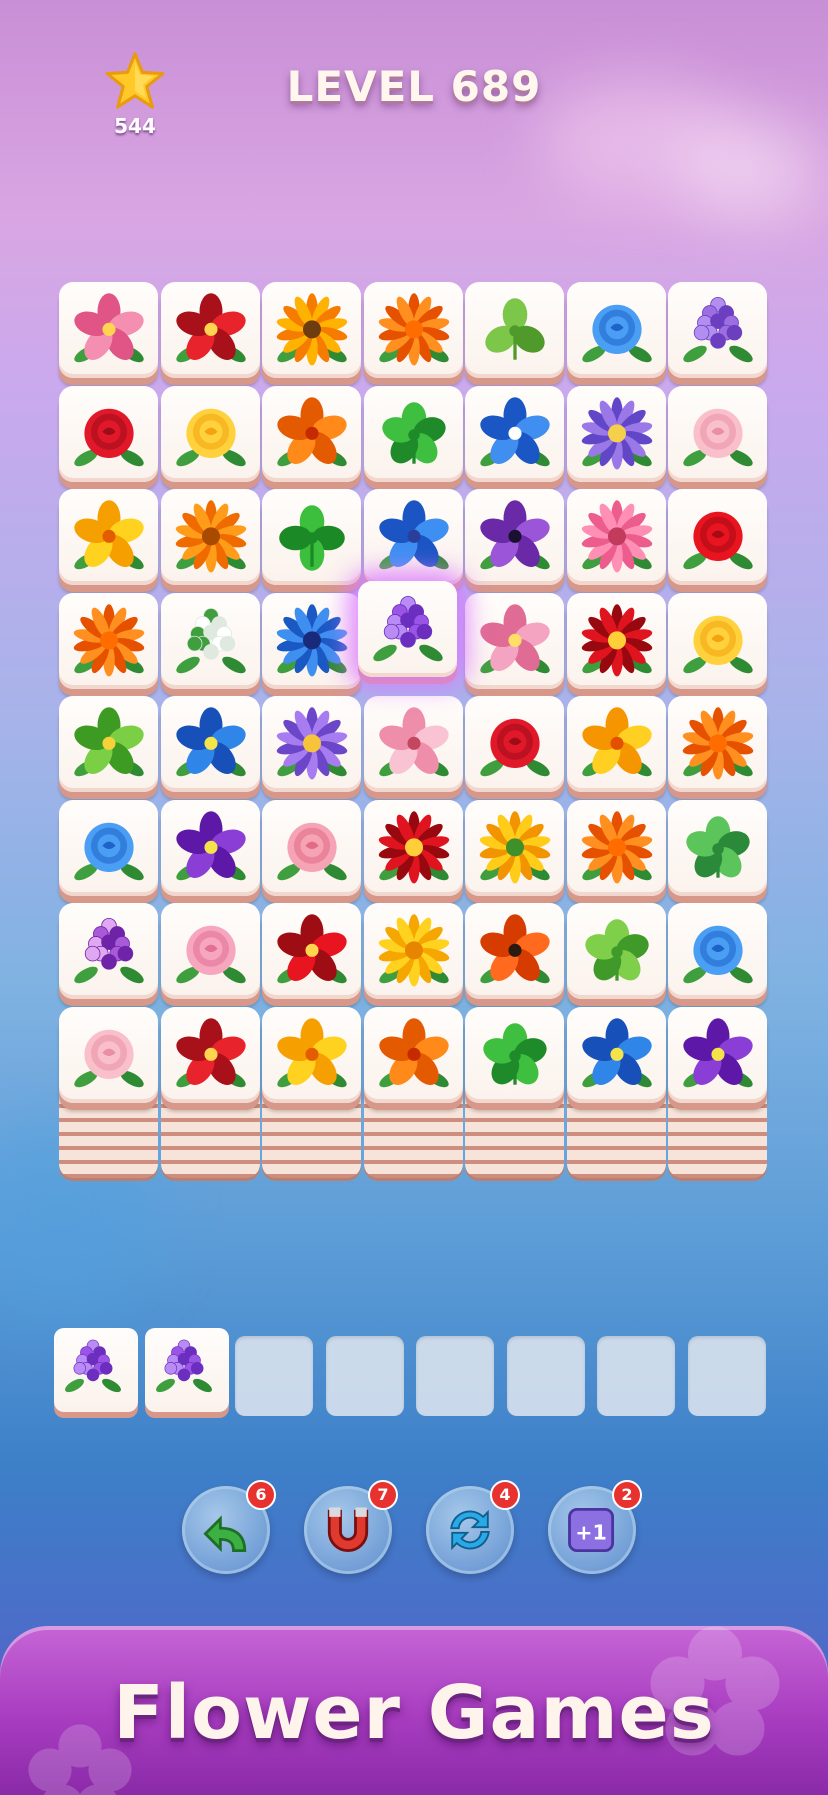 Image resolution: width=828 pixels, height=1795 pixels. I want to click on plus-one-button: +1 2, so click(595, 1527).